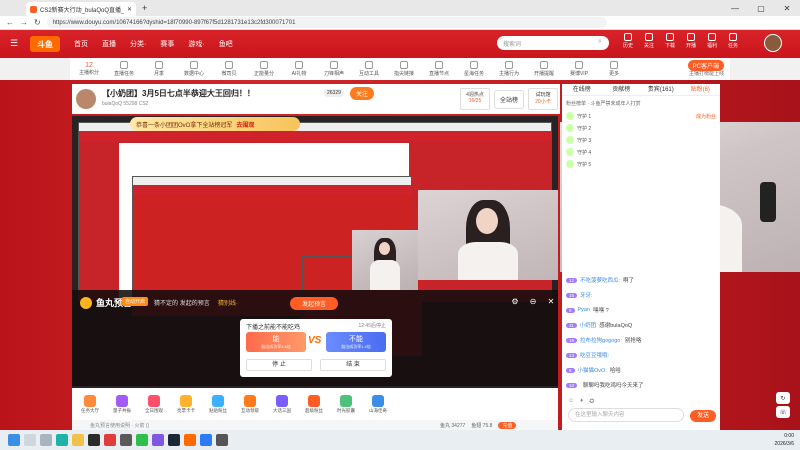  What do you see at coordinates (706, 73) in the screenshot?
I see `upload-link: 主播打榜能上线` at bounding box center [706, 73].